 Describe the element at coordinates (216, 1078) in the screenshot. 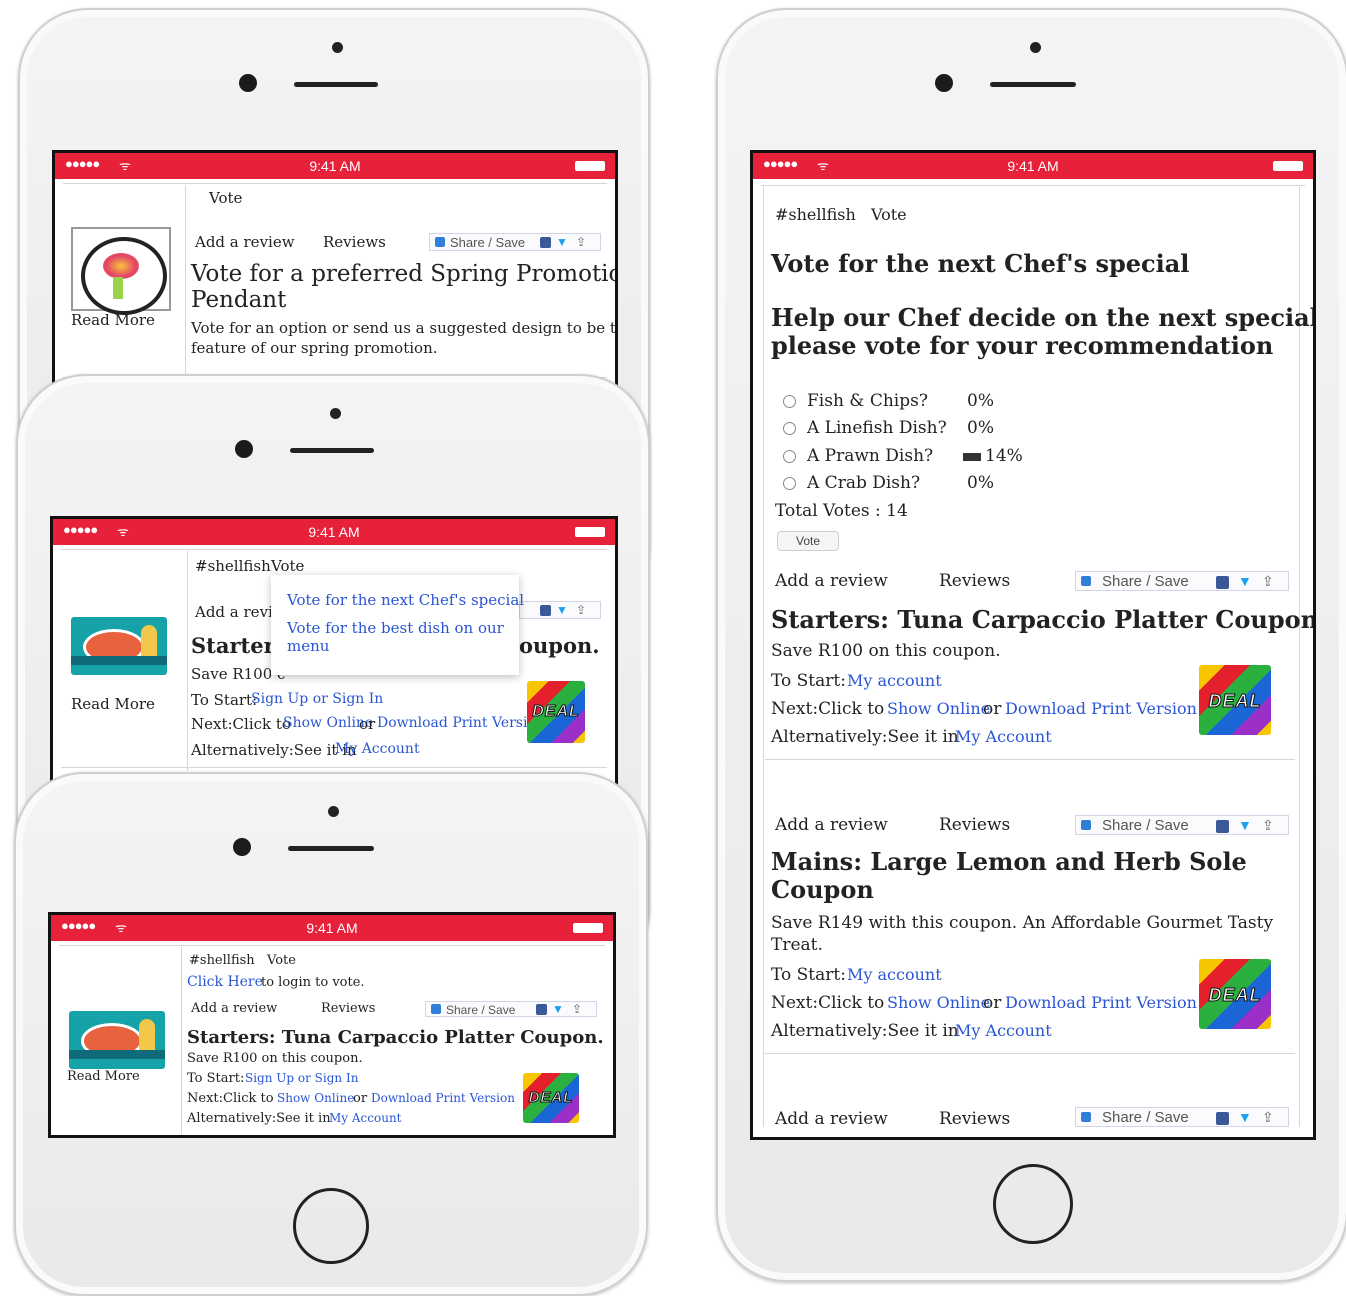

I see `to-start-label: To Start:` at that location.